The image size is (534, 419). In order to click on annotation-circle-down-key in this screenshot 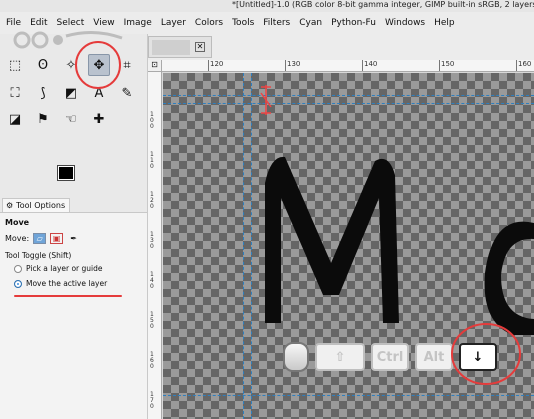, I will do `click(486, 354)`.